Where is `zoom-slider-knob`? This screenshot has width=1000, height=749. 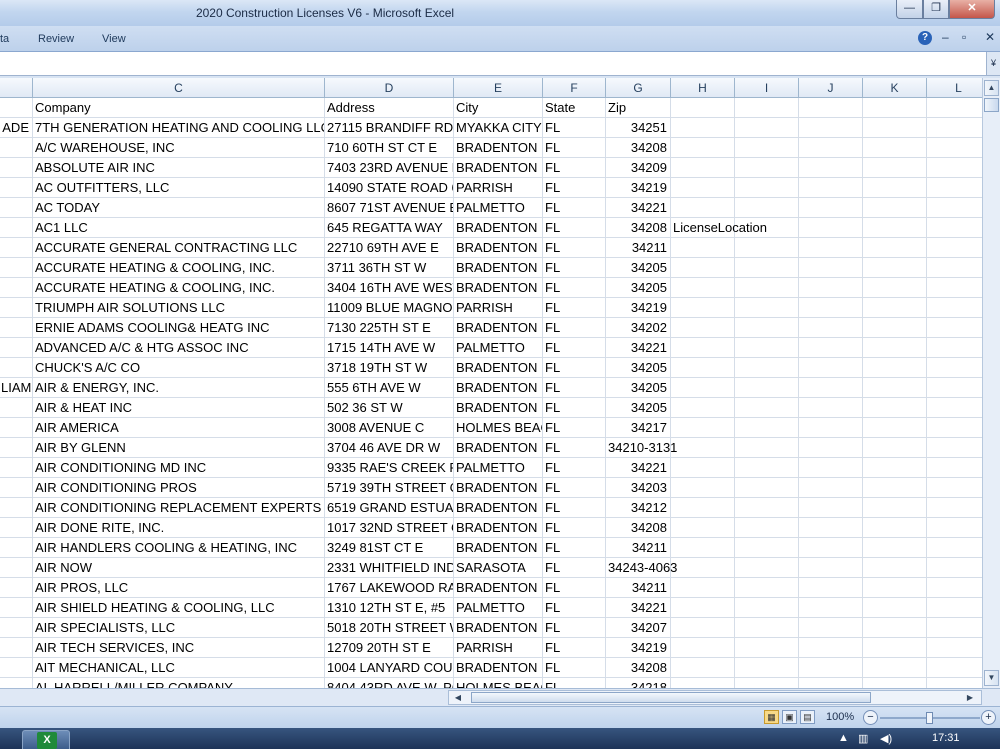 zoom-slider-knob is located at coordinates (929, 718).